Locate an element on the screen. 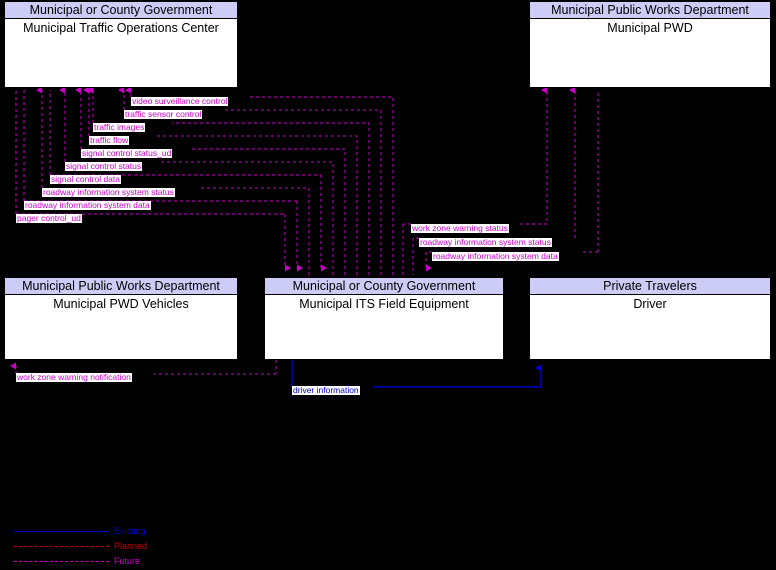 This screenshot has height=570, width=776. legend-row-existing: Existing is located at coordinates (100, 531).